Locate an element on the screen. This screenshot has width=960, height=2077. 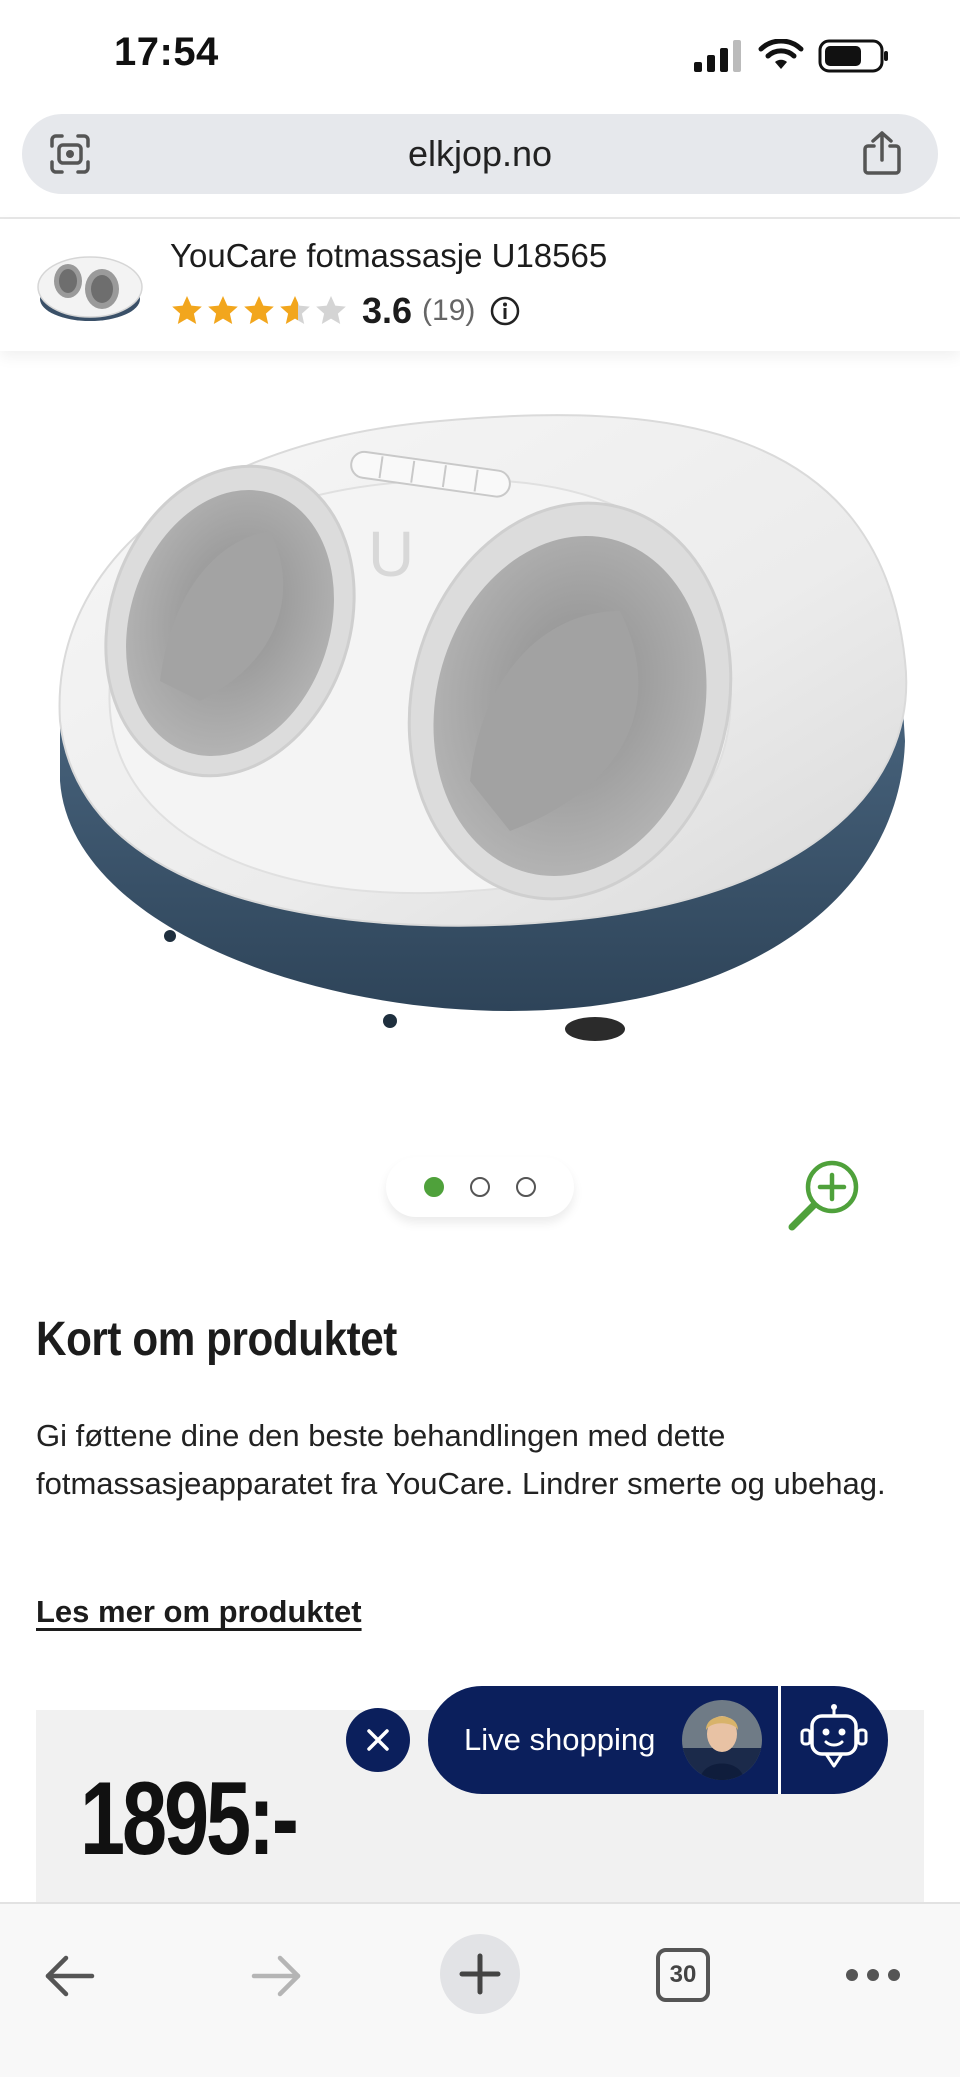
new-tab-button is located at coordinates (480, 1974).